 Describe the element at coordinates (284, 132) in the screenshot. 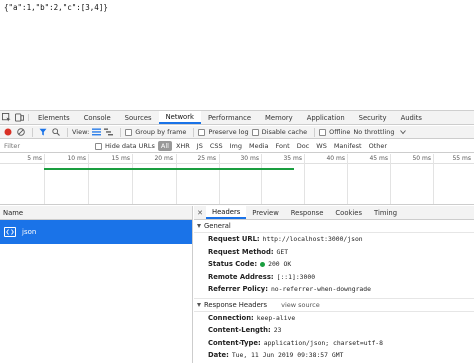

I see `disable-cache-label: Disable cache` at that location.